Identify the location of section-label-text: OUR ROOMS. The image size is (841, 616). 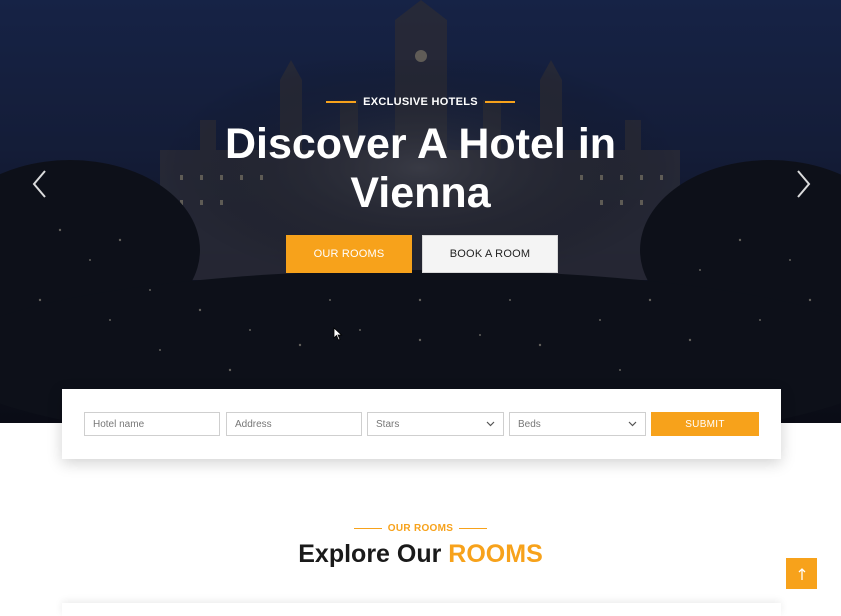
(420, 528).